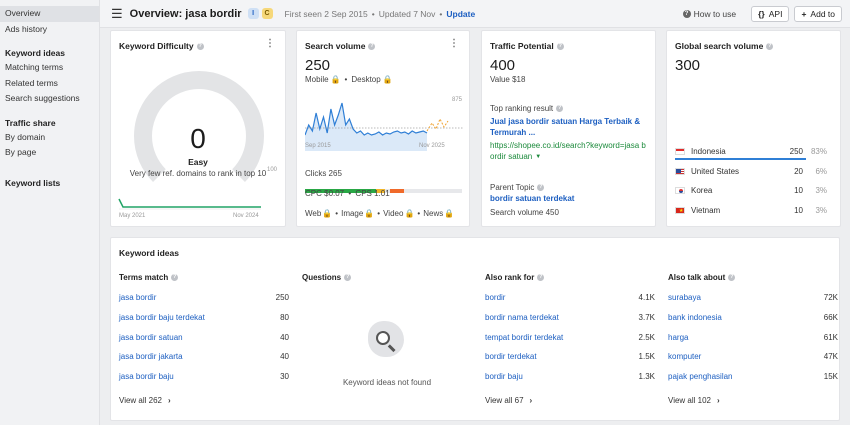 This screenshot has width=850, height=425. What do you see at coordinates (204, 337) in the screenshot?
I see `keyword-row: jasa bordir satuan 40` at bounding box center [204, 337].